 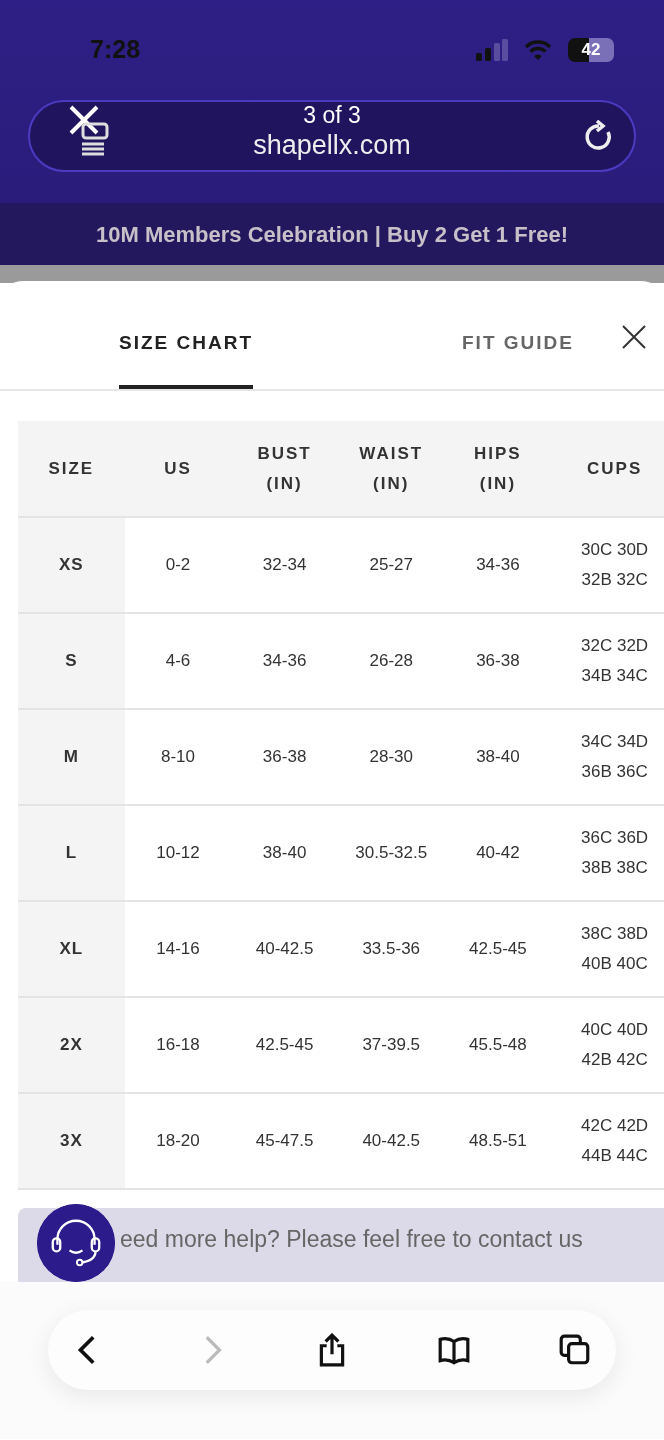 What do you see at coordinates (599, 136) in the screenshot?
I see `reload-icon` at bounding box center [599, 136].